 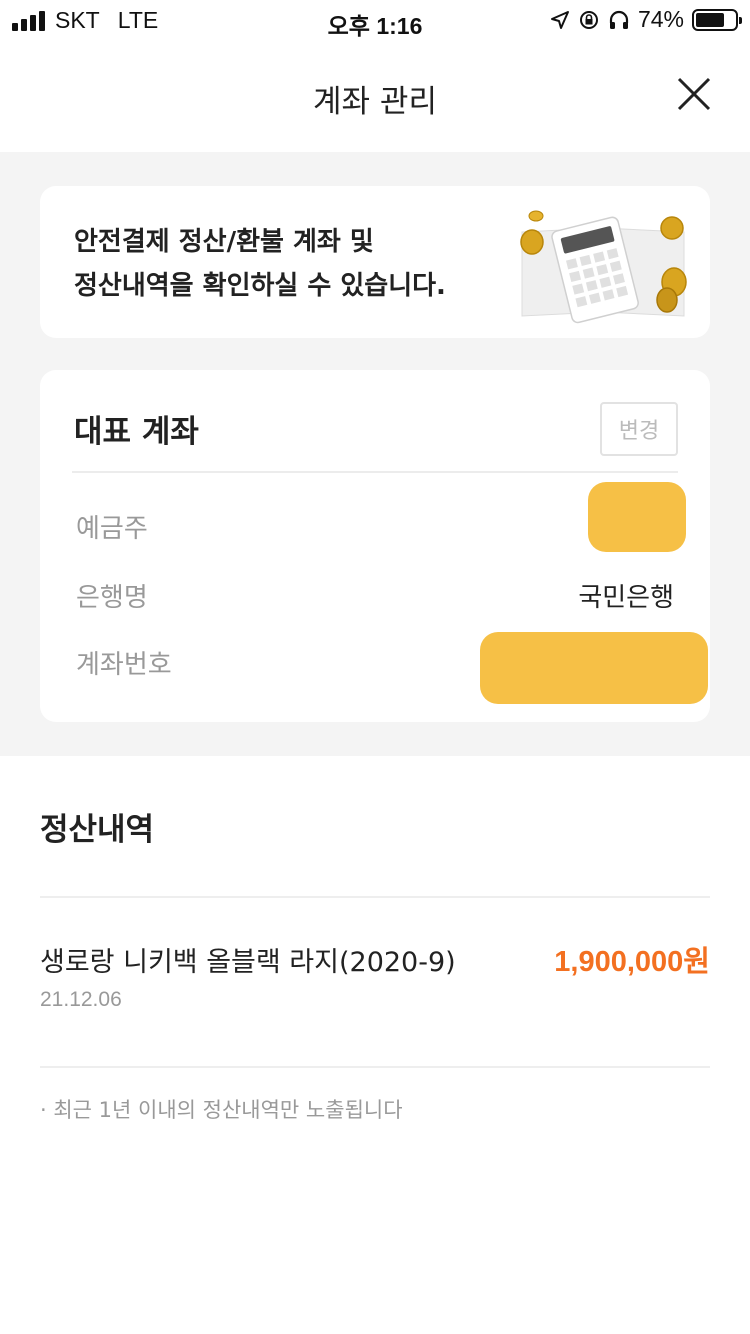 What do you see at coordinates (619, 19) in the screenshot?
I see `headphones-icon` at bounding box center [619, 19].